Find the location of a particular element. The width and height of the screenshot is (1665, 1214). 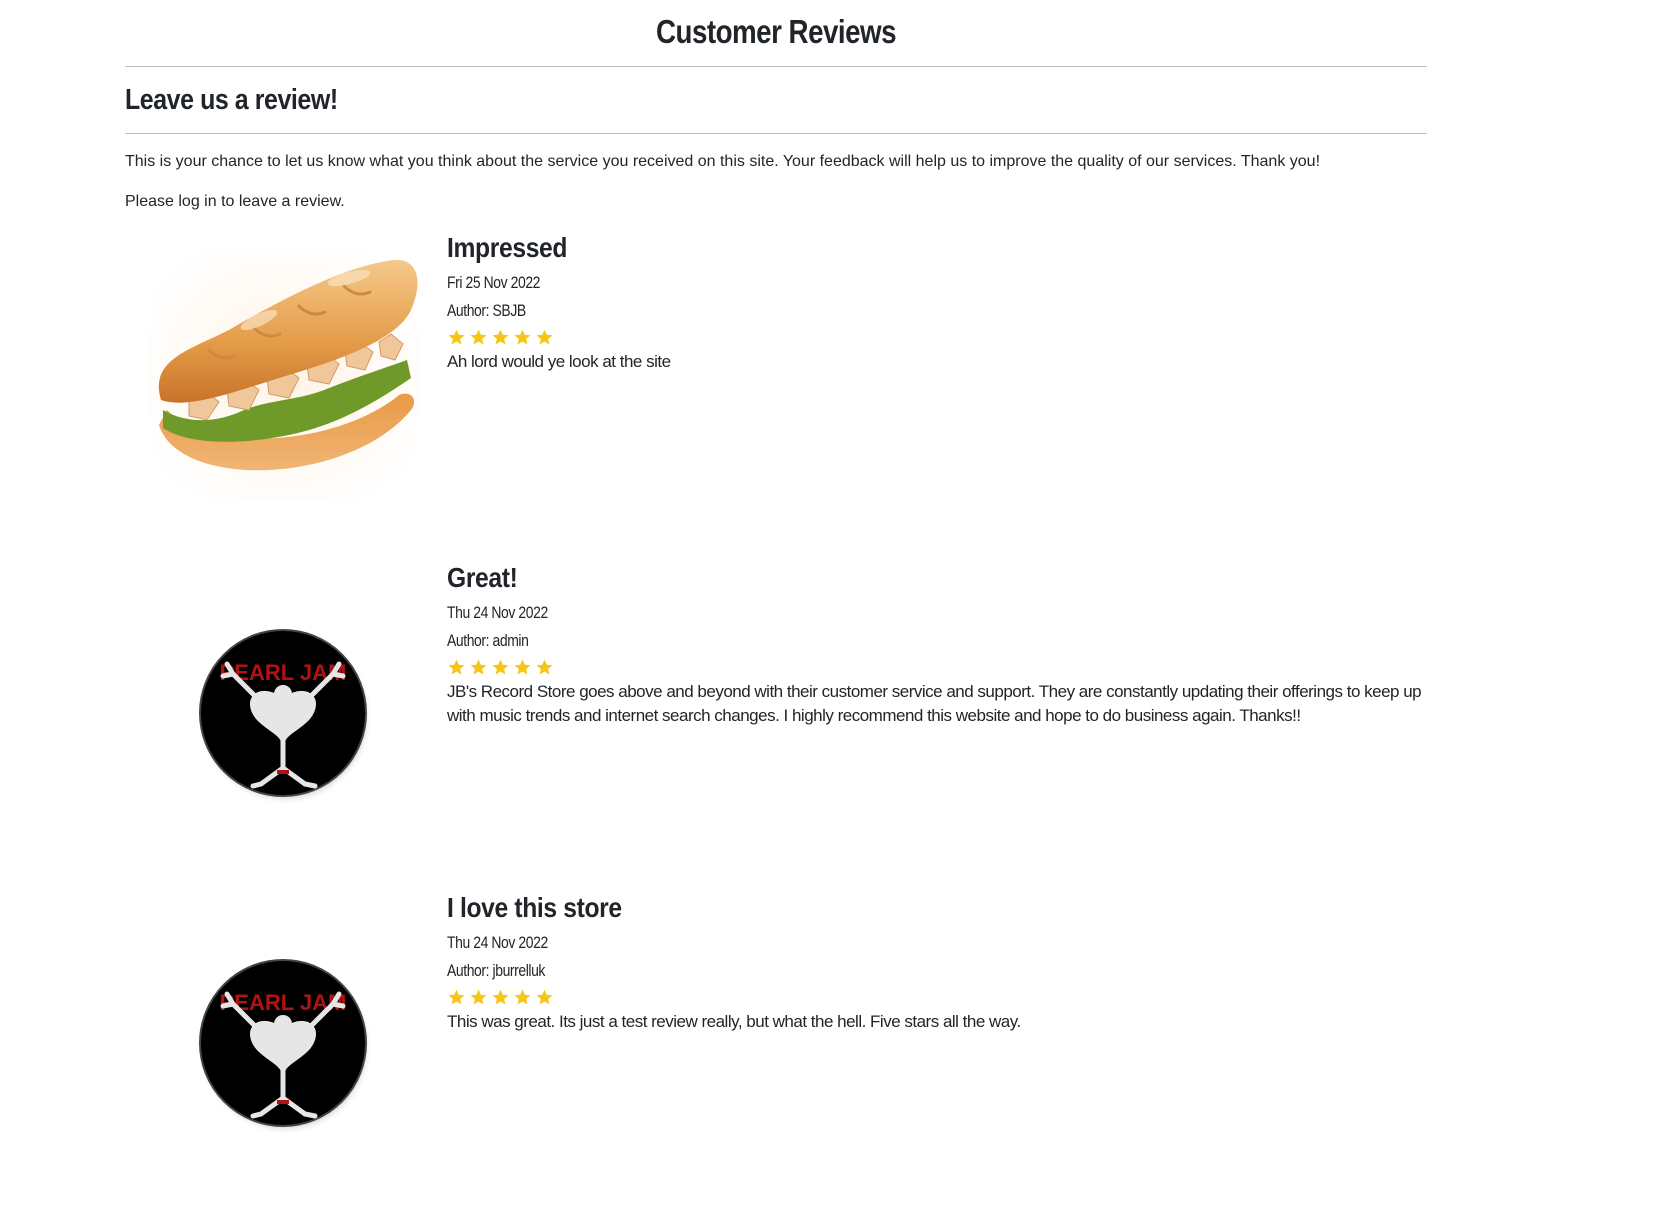

review-author: Author: jburrelluk is located at coordinates (496, 970).